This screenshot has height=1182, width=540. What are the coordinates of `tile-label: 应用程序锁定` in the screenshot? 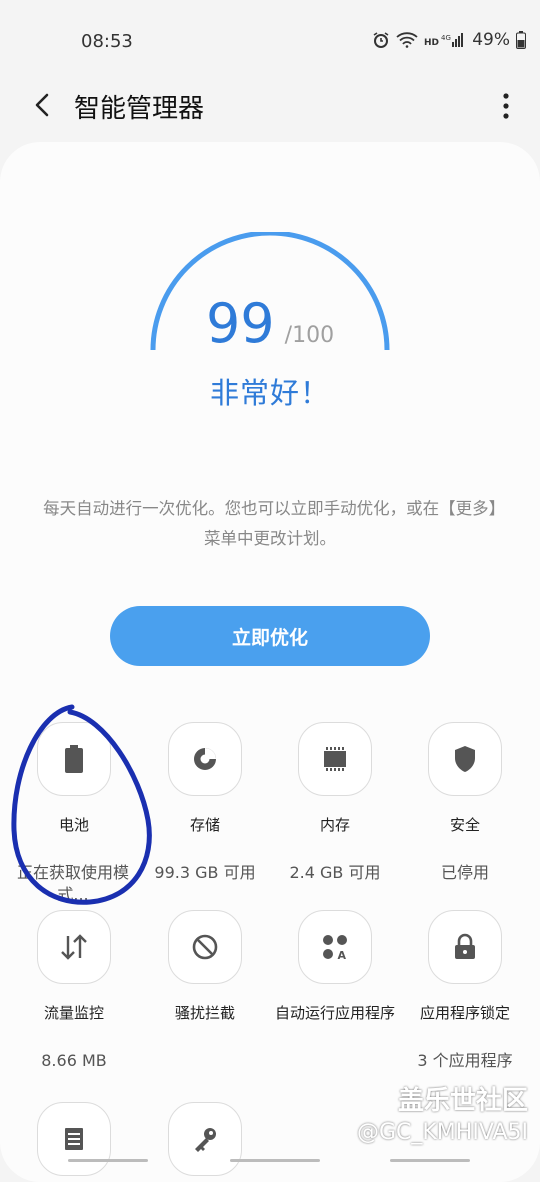 It's located at (464, 1013).